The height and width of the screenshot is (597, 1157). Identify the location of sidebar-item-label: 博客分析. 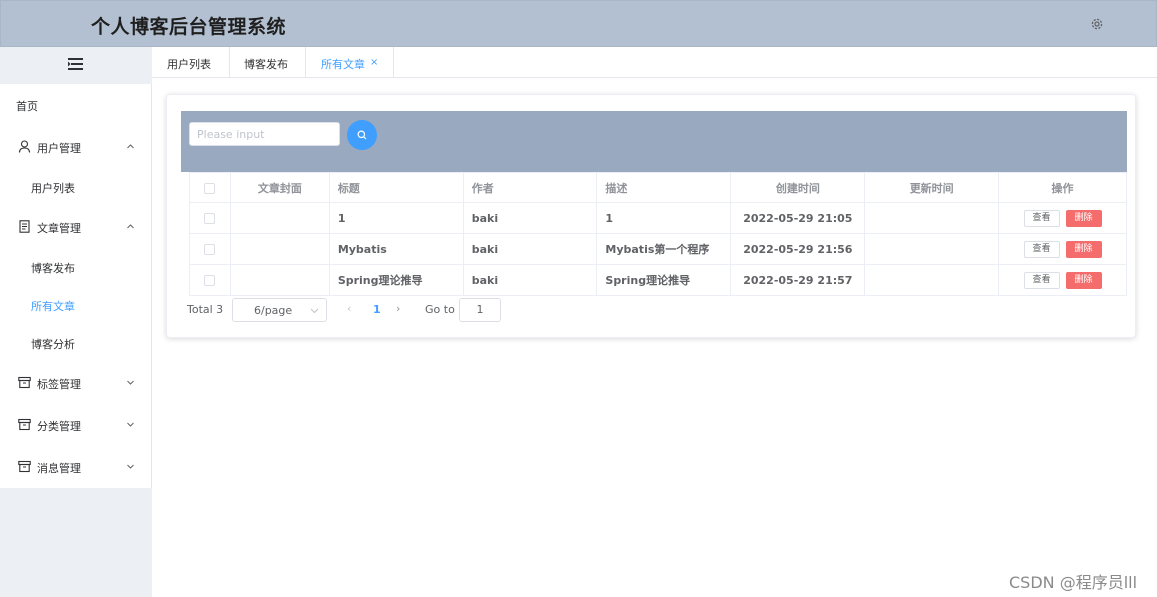
(53, 344).